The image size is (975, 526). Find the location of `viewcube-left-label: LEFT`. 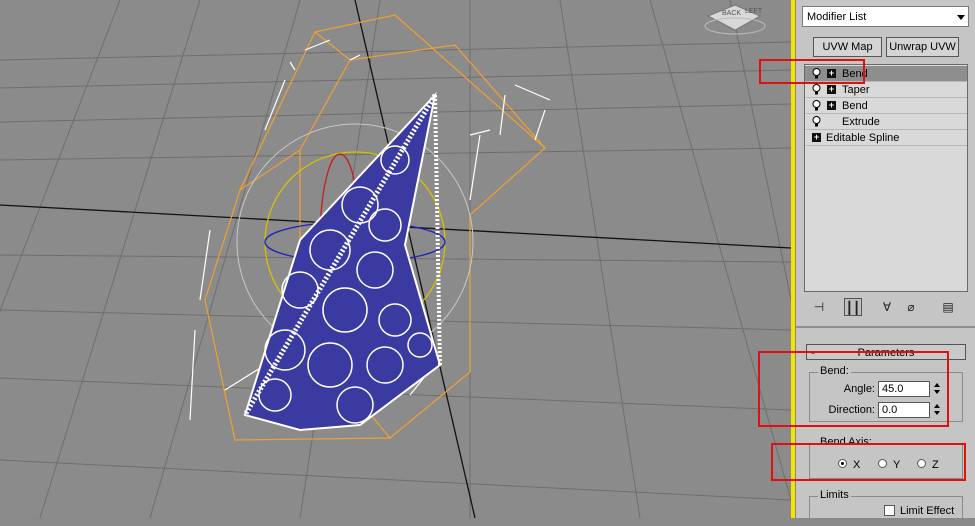

viewcube-left-label: LEFT is located at coordinates (754, 11).